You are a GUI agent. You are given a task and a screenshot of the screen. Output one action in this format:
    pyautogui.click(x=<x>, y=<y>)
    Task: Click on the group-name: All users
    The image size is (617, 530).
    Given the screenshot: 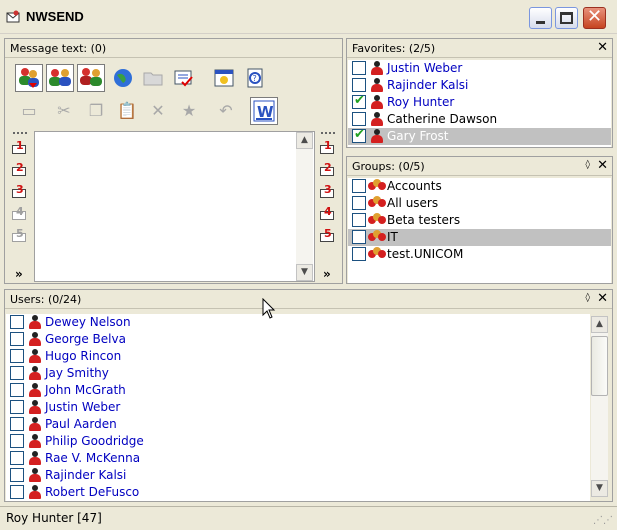 What is the action you would take?
    pyautogui.click(x=413, y=203)
    